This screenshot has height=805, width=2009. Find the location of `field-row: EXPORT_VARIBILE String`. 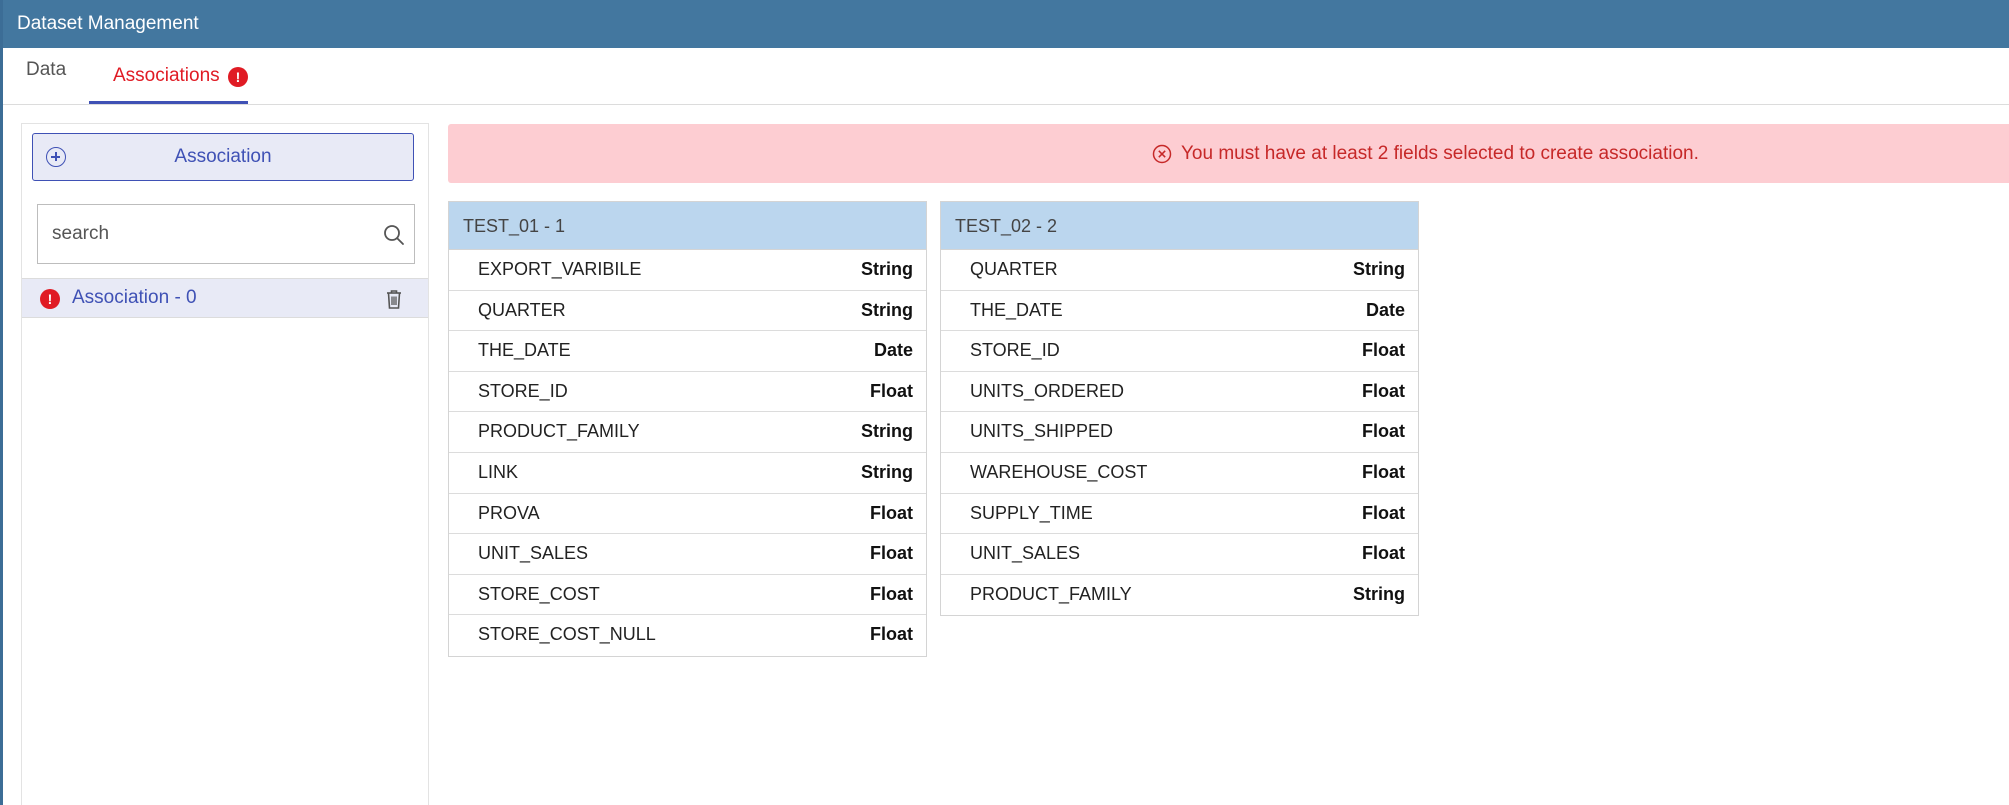

field-row: EXPORT_VARIBILE String is located at coordinates (687, 270).